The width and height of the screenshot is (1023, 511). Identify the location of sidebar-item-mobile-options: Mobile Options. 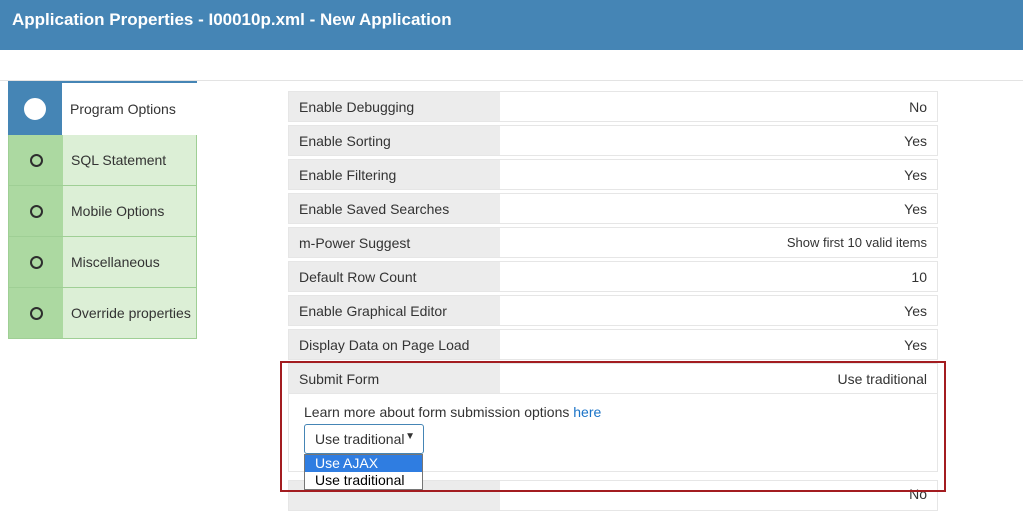
(102, 211).